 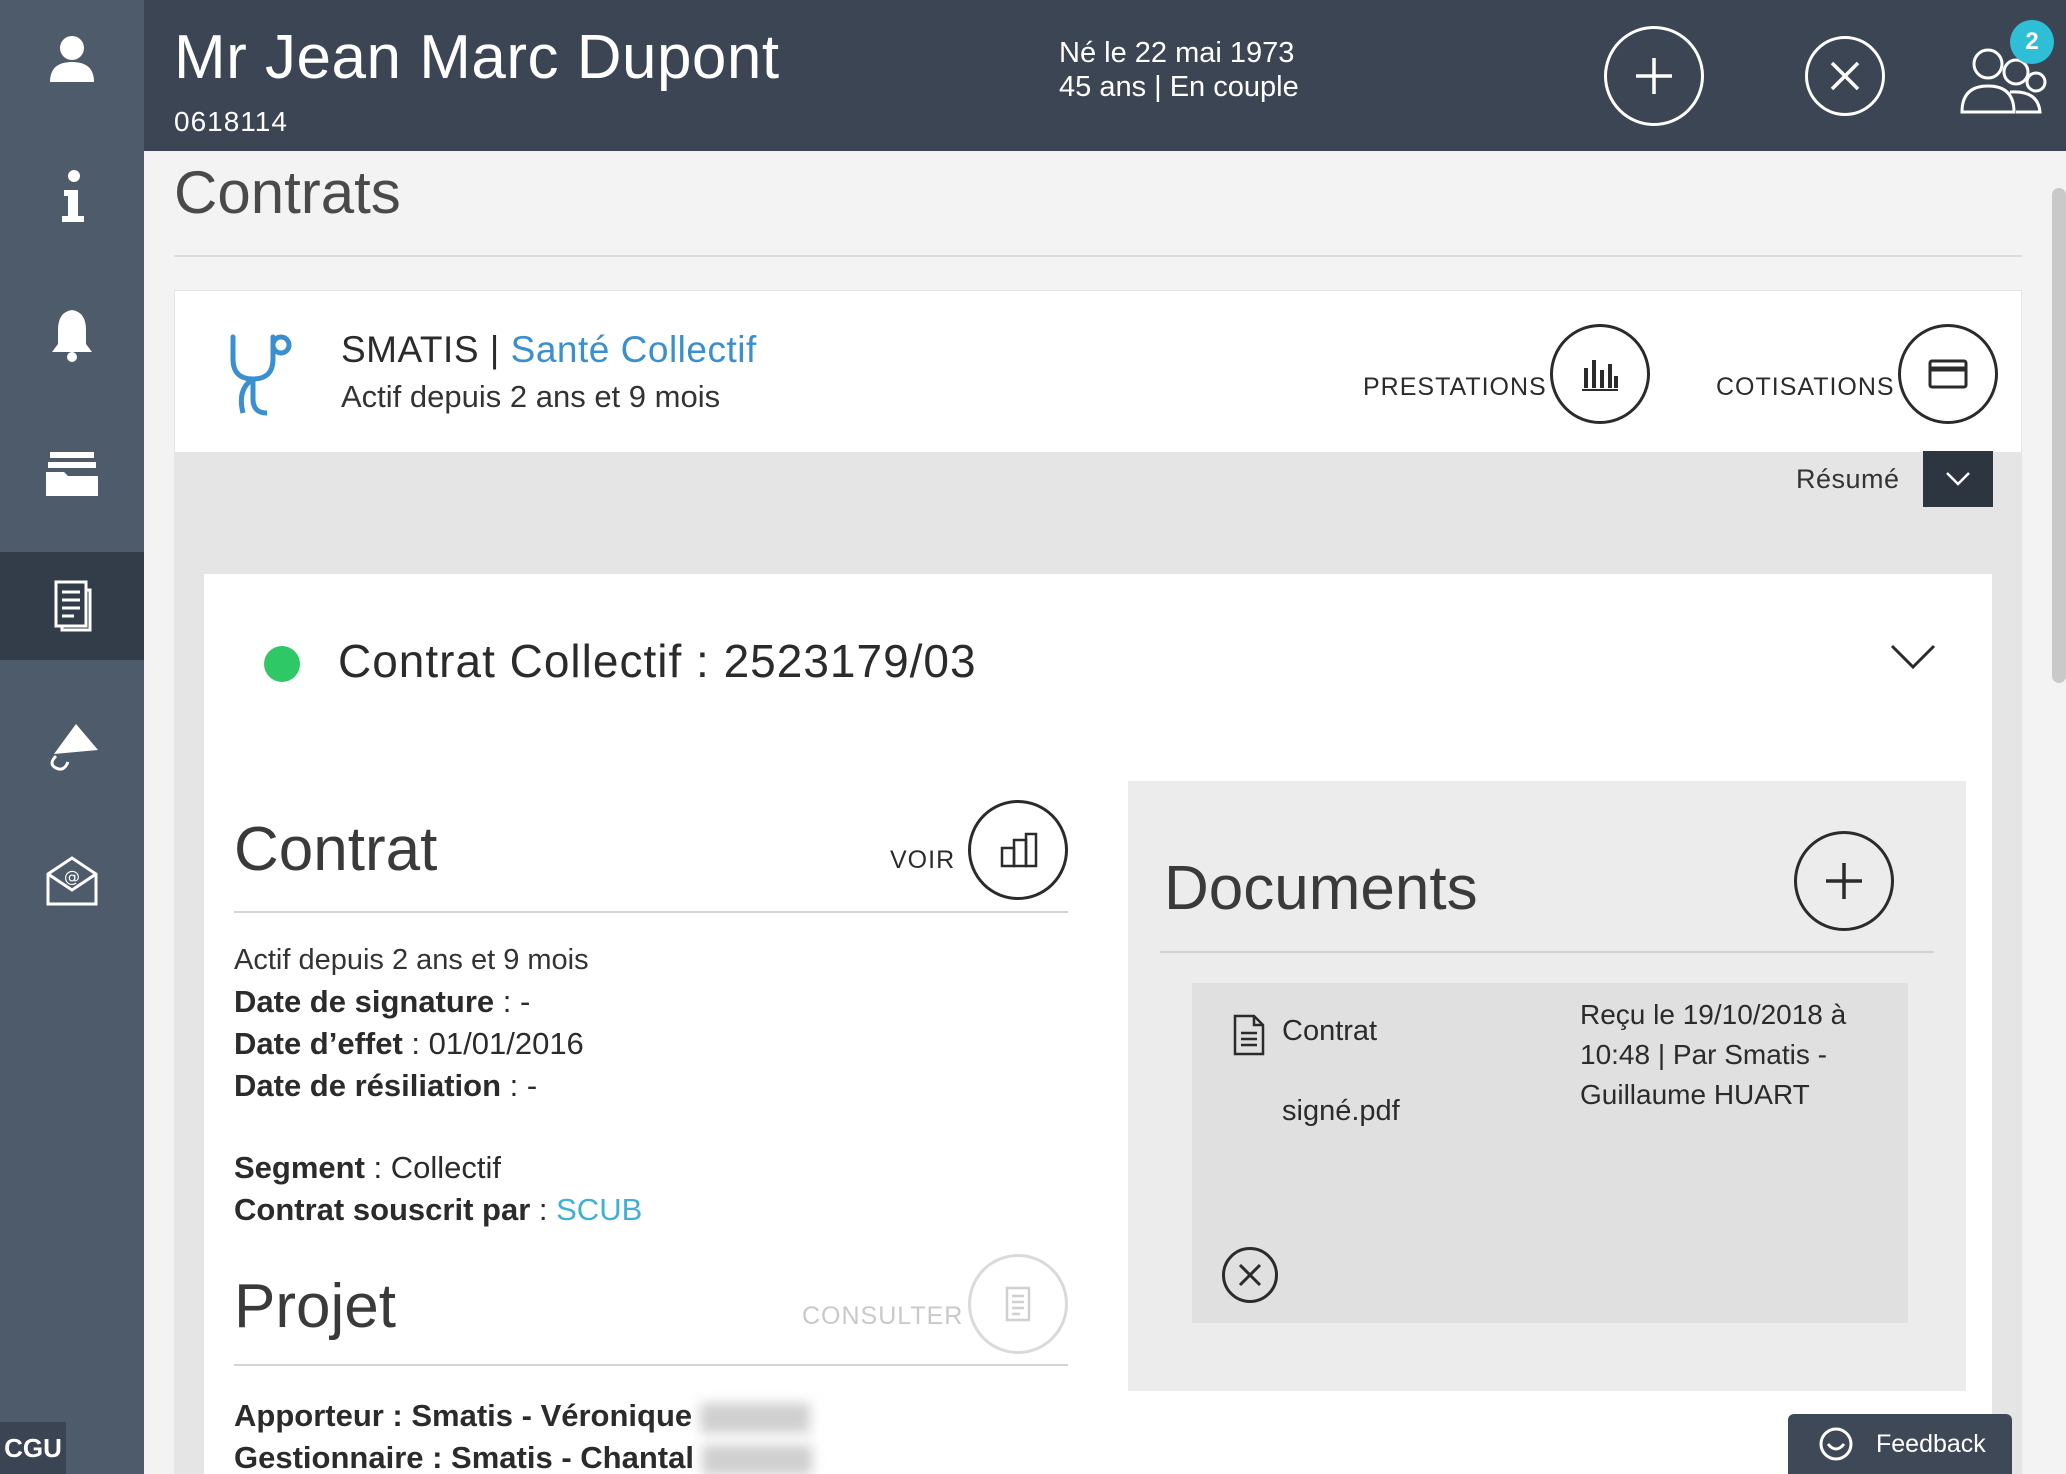 I want to click on add-document-button, so click(x=1844, y=881).